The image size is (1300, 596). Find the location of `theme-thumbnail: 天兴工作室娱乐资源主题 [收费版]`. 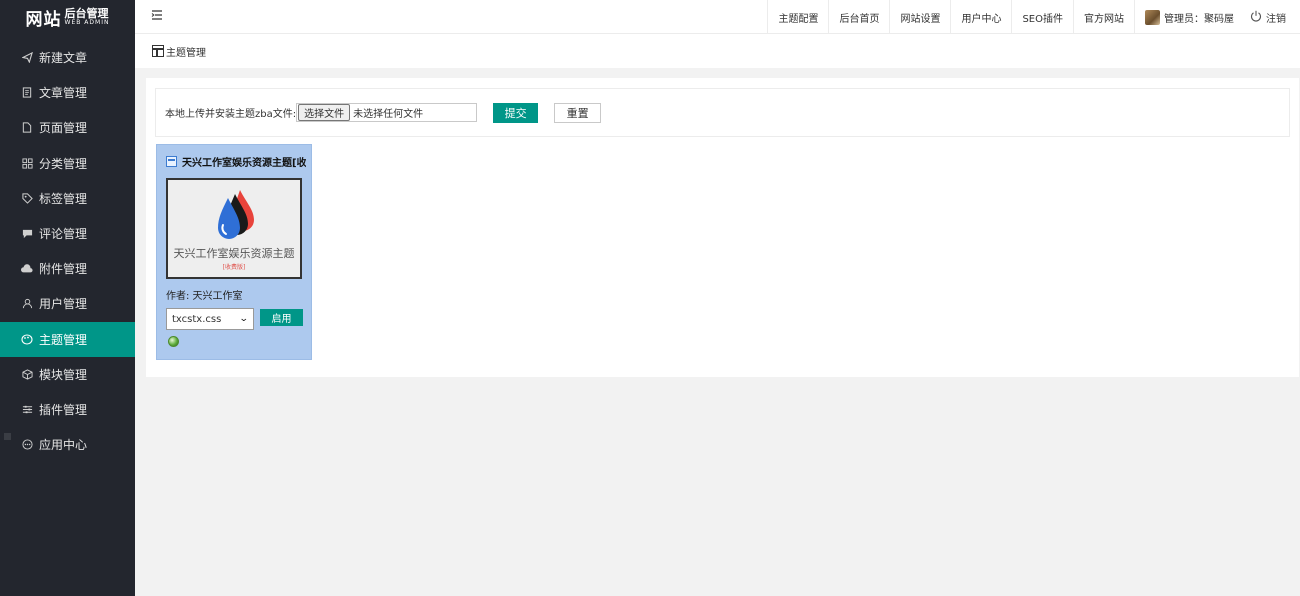

theme-thumbnail: 天兴工作室娱乐资源主题 [收费版] is located at coordinates (234, 228).